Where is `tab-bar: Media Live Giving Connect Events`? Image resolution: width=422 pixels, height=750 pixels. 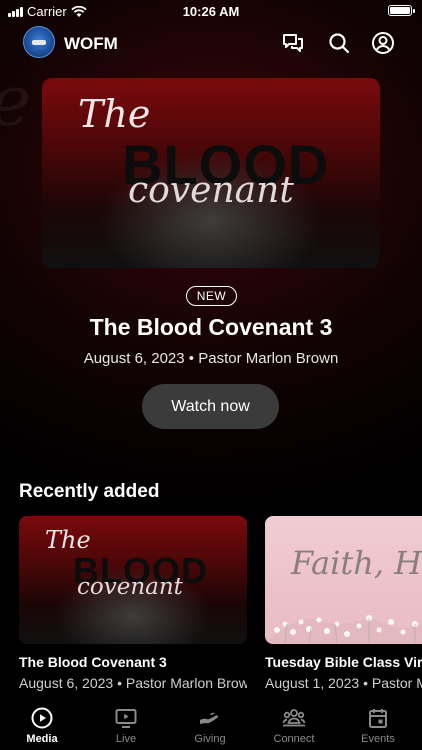 tab-bar: Media Live Giving Connect Events is located at coordinates (211, 725).